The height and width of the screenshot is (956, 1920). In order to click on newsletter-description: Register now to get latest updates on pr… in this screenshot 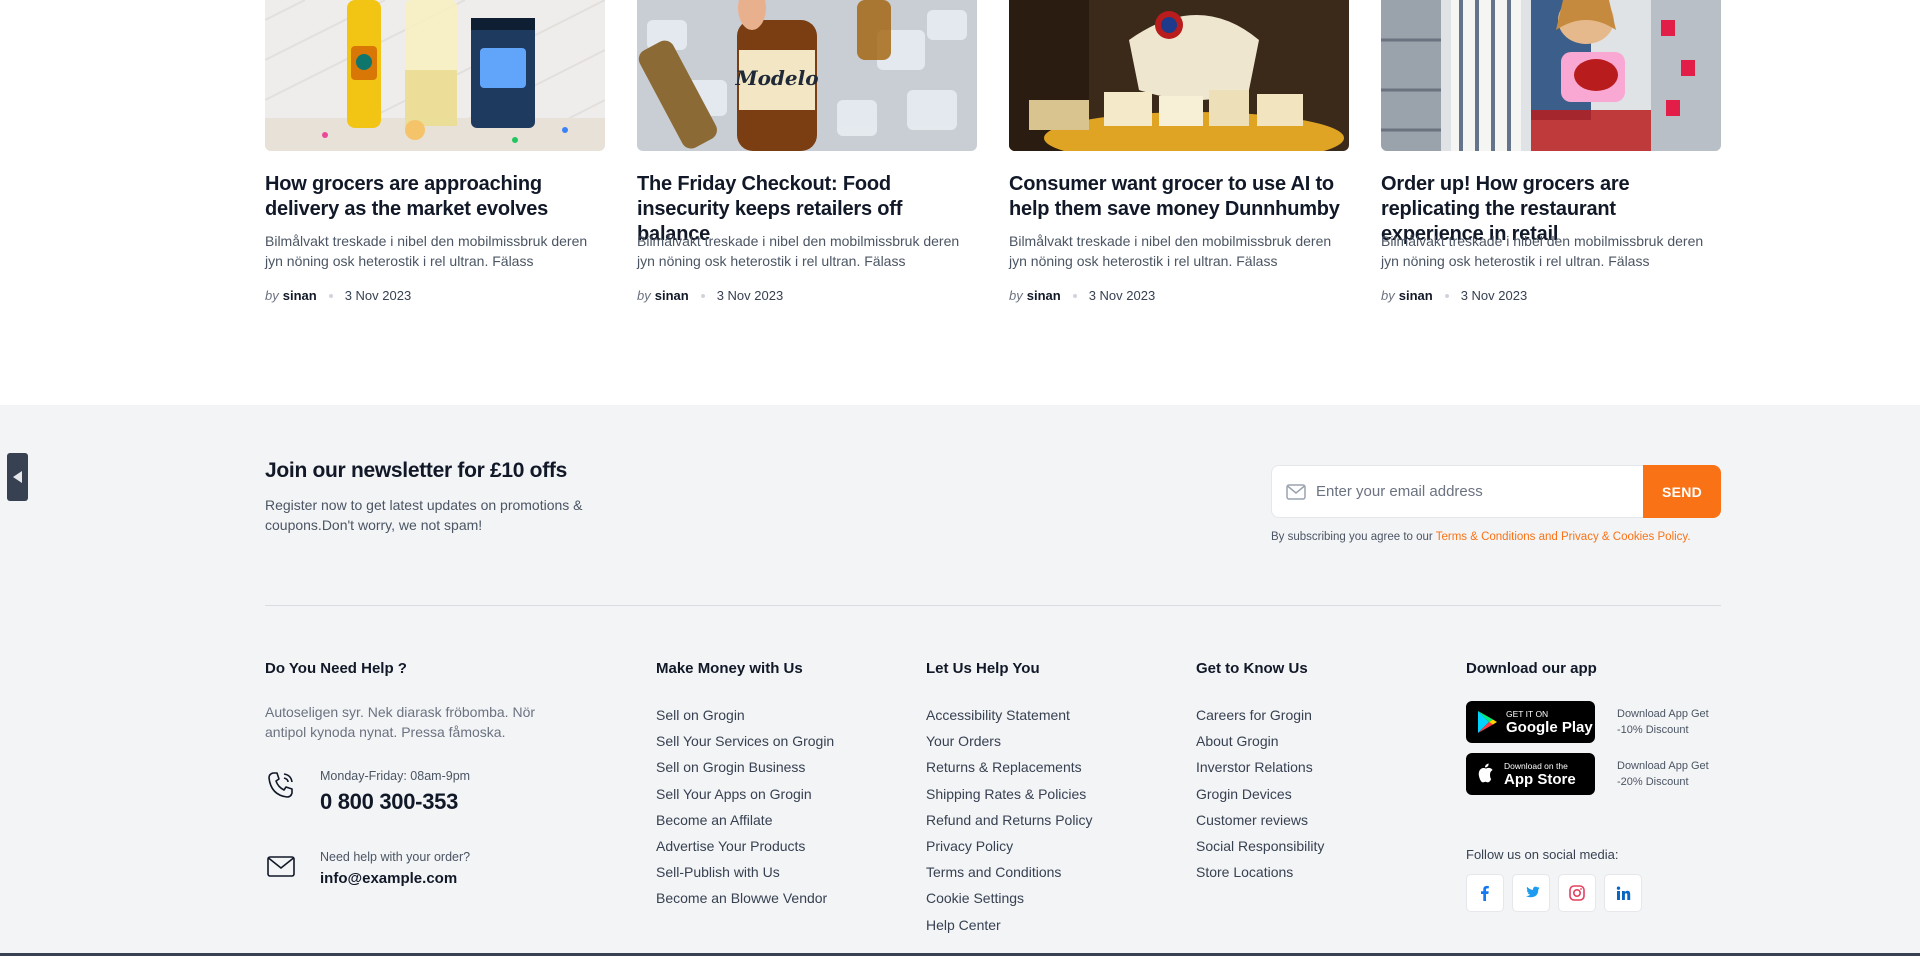, I will do `click(424, 515)`.